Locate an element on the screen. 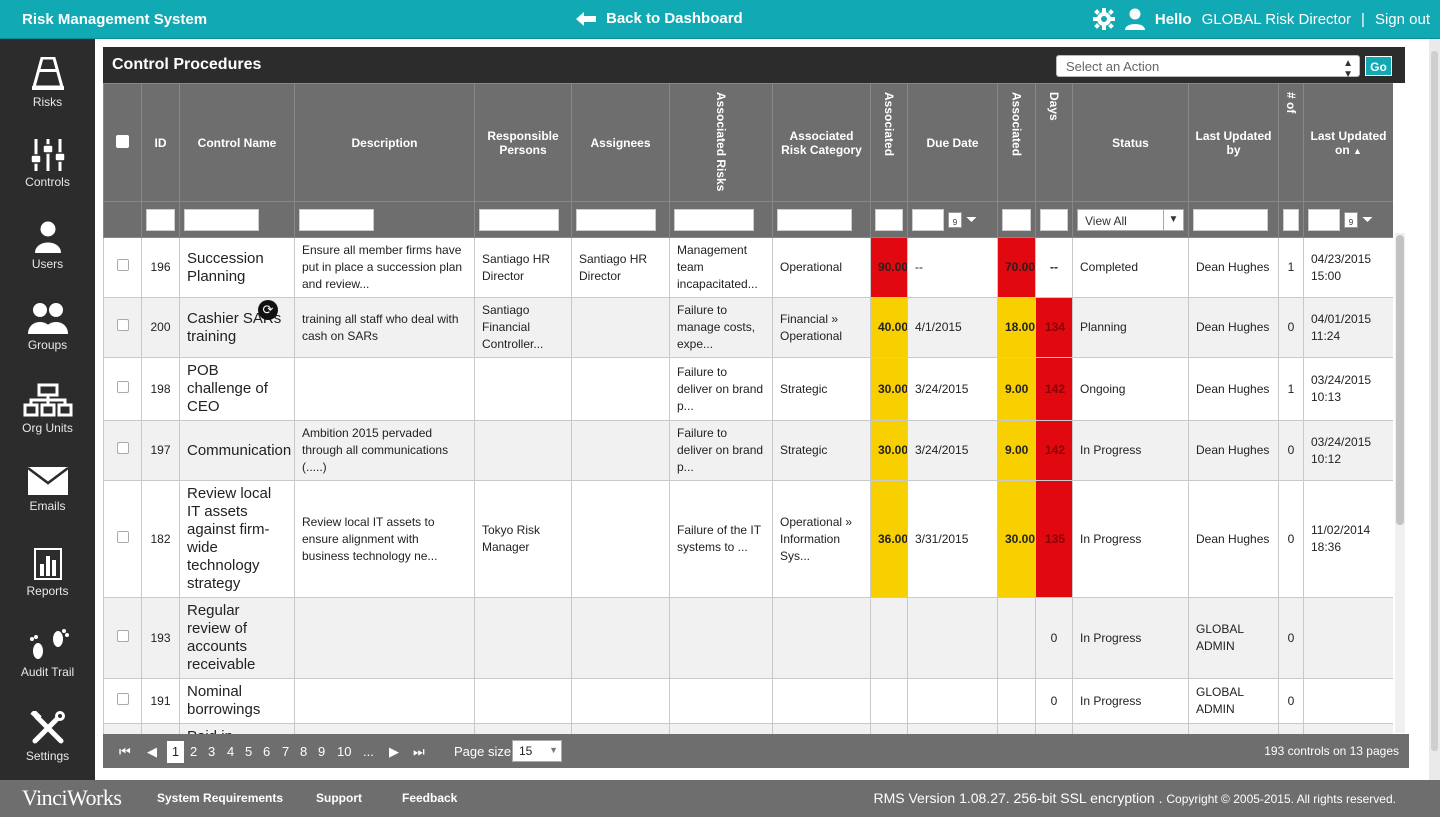  col-associated-1: Associated is located at coordinates (889, 142).